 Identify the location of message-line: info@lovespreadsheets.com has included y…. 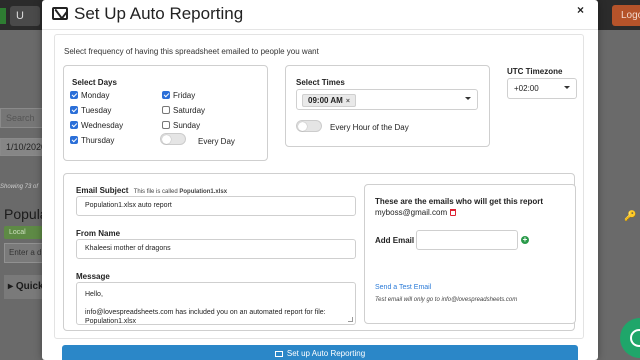
(205, 317).